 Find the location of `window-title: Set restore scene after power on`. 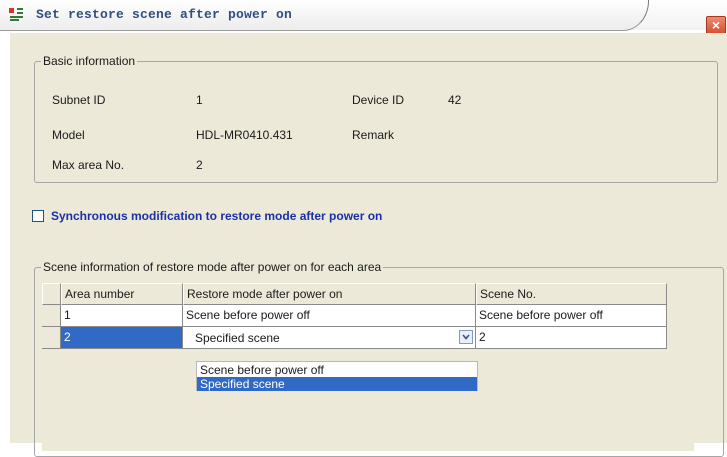

window-title: Set restore scene after power on is located at coordinates (164, 14).